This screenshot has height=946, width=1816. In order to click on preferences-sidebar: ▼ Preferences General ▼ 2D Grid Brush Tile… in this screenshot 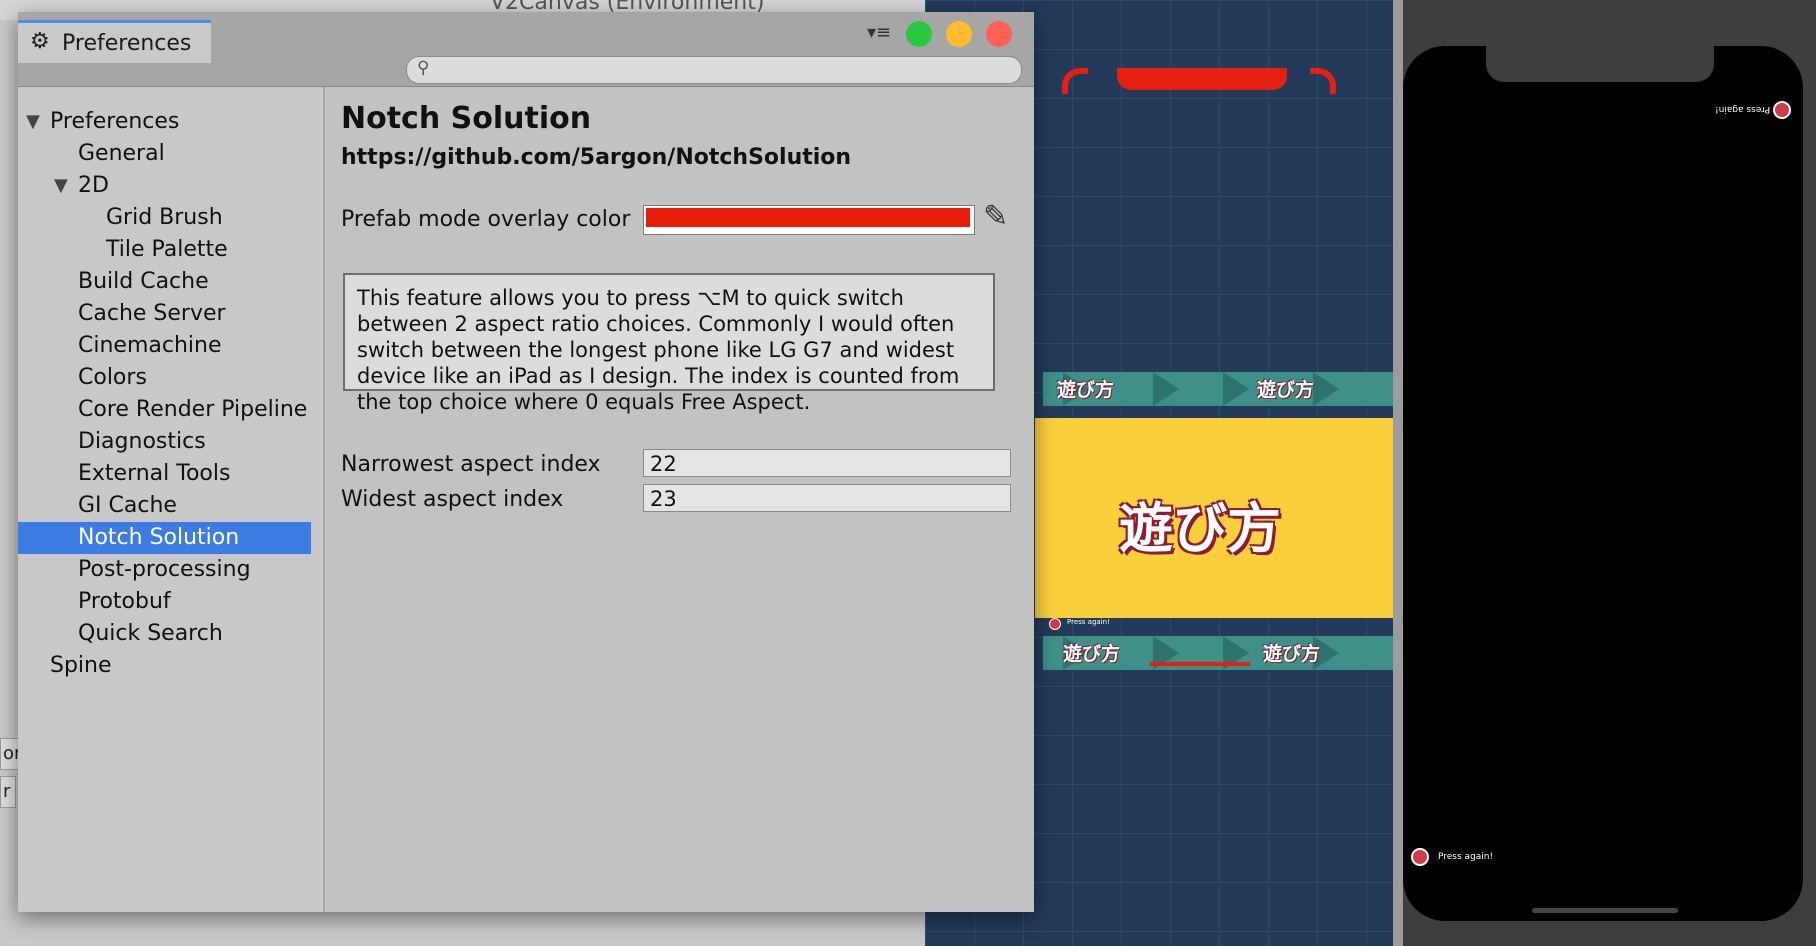, I will do `click(171, 499)`.